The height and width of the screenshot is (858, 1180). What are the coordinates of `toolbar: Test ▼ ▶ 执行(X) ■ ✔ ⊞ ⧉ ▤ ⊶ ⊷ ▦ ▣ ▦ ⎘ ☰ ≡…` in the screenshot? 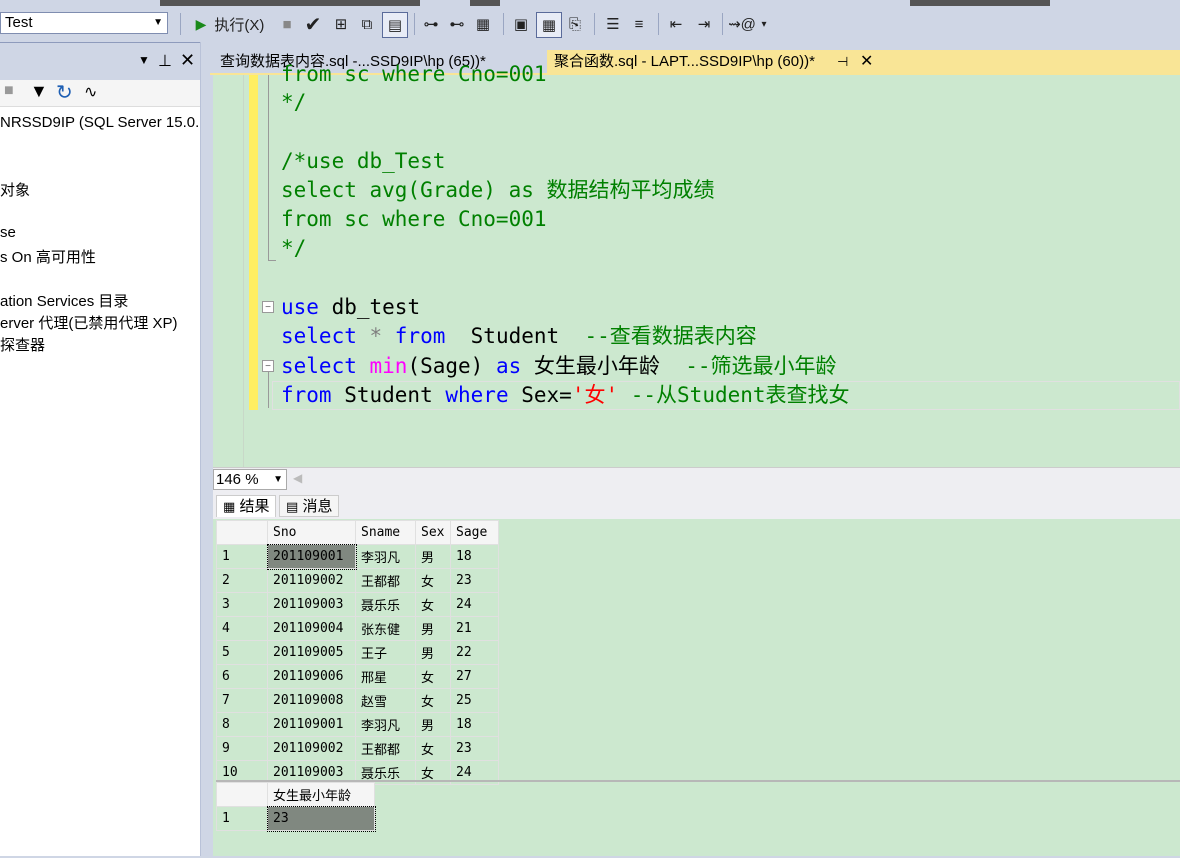 It's located at (590, 21).